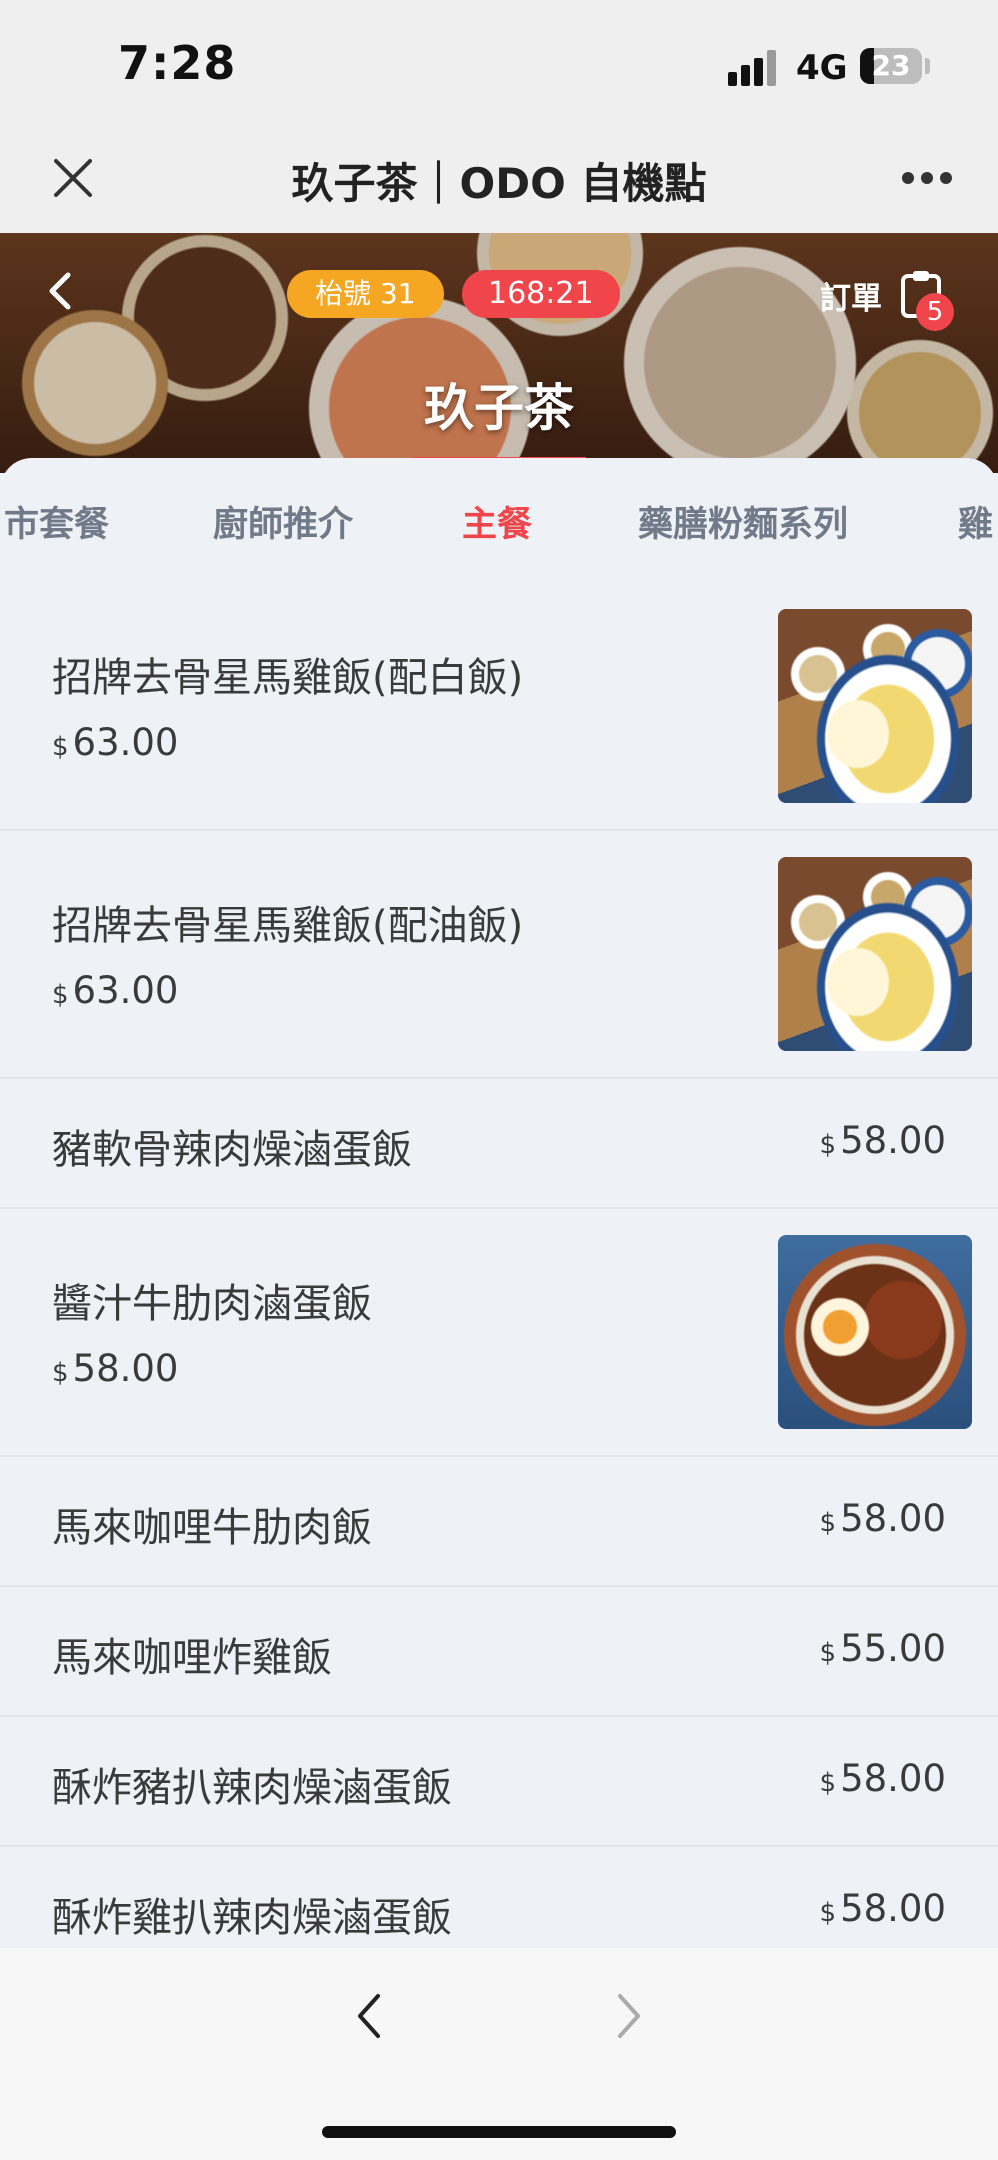 The height and width of the screenshot is (2160, 998). I want to click on battery-level: 23, so click(891, 65).